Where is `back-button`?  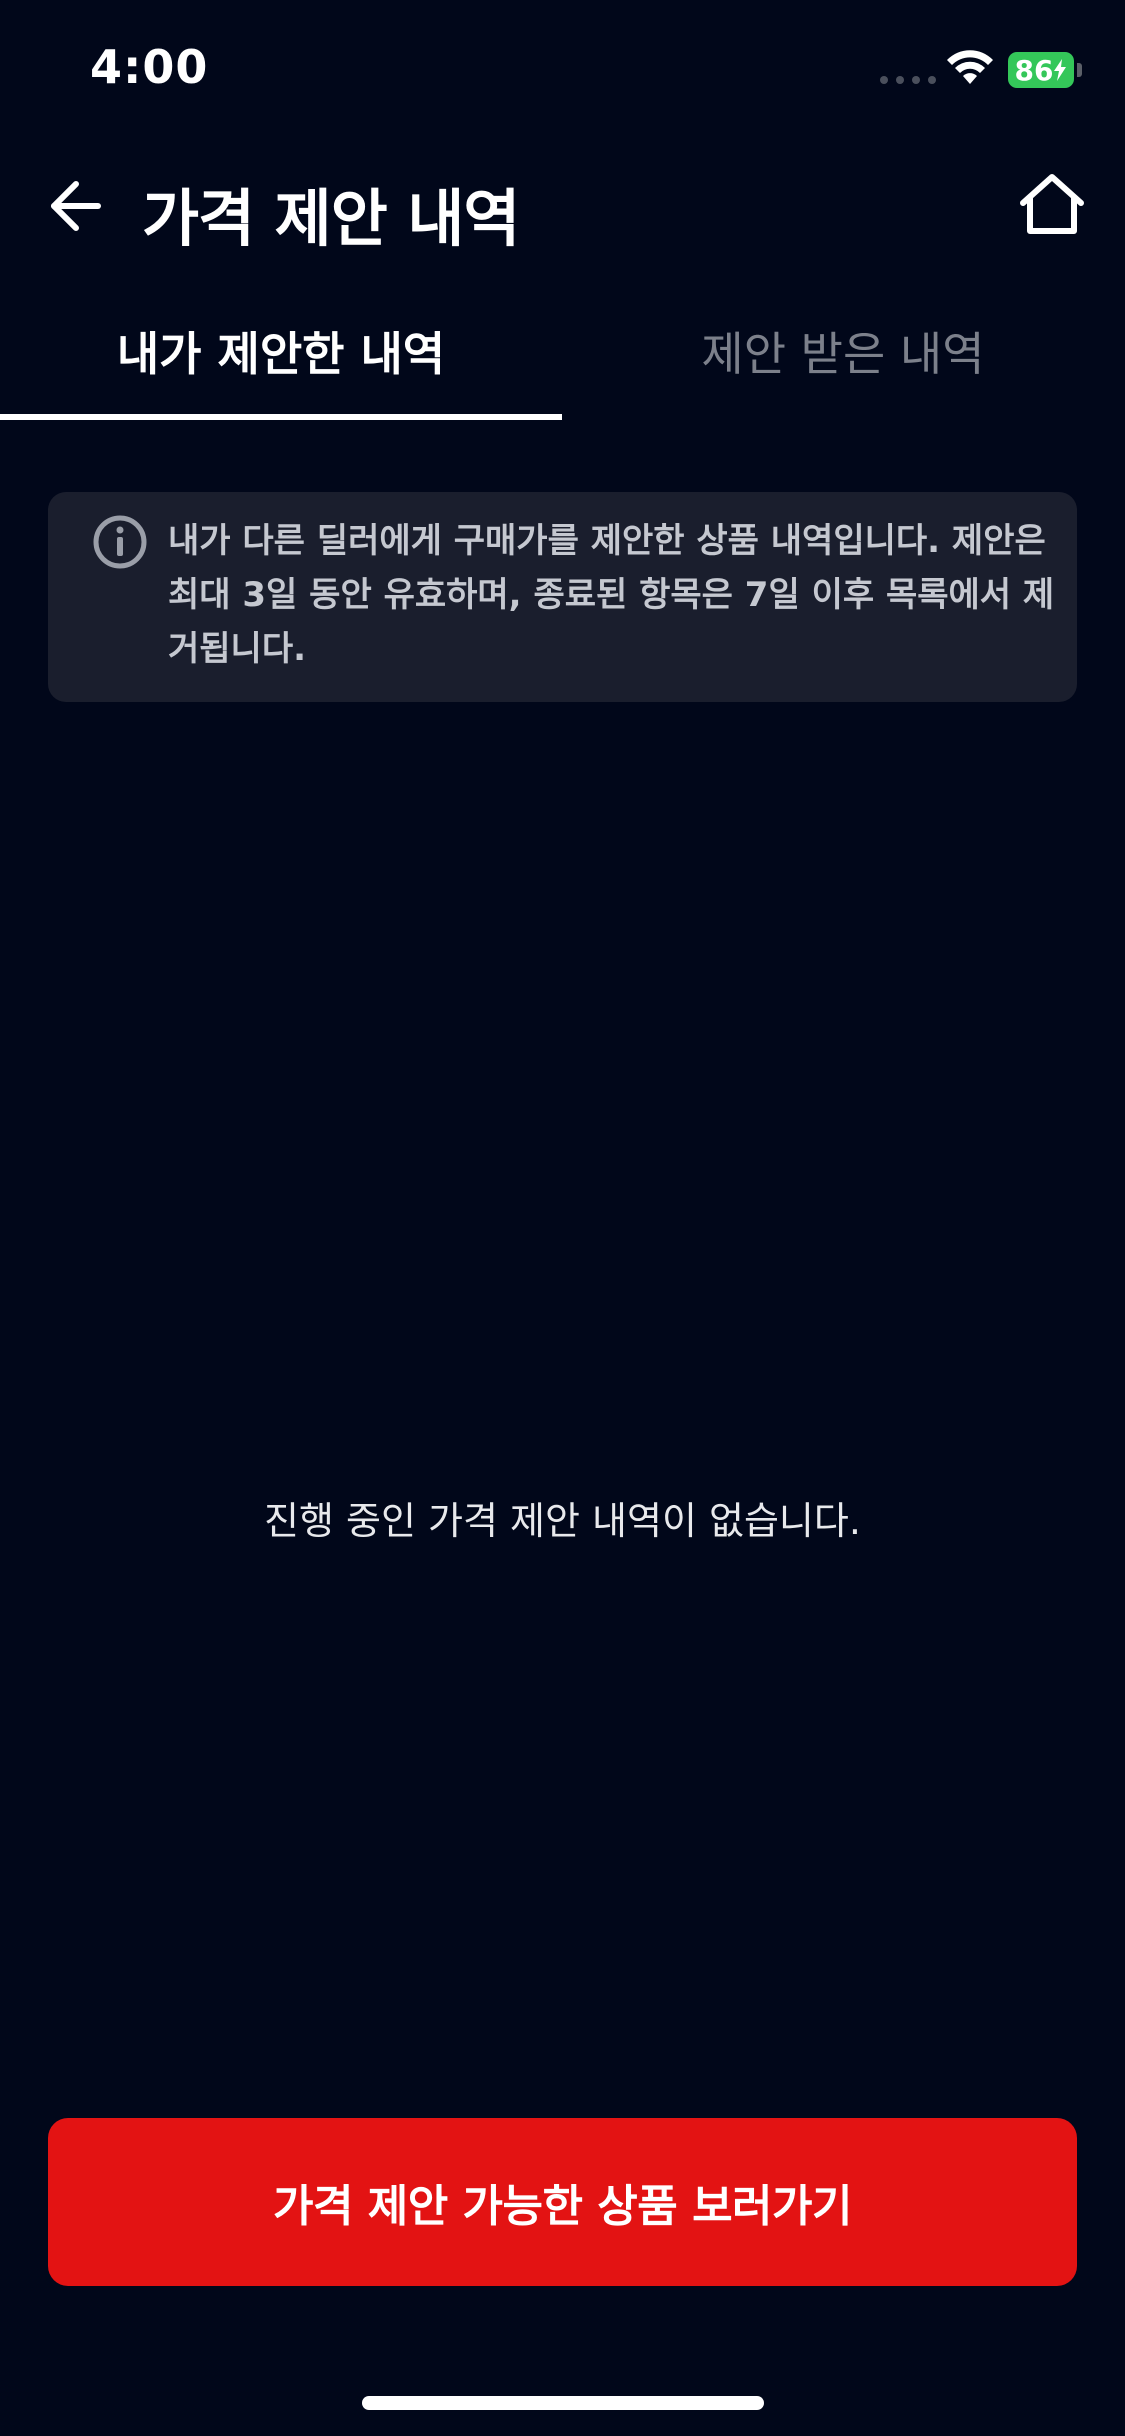 back-button is located at coordinates (74, 206).